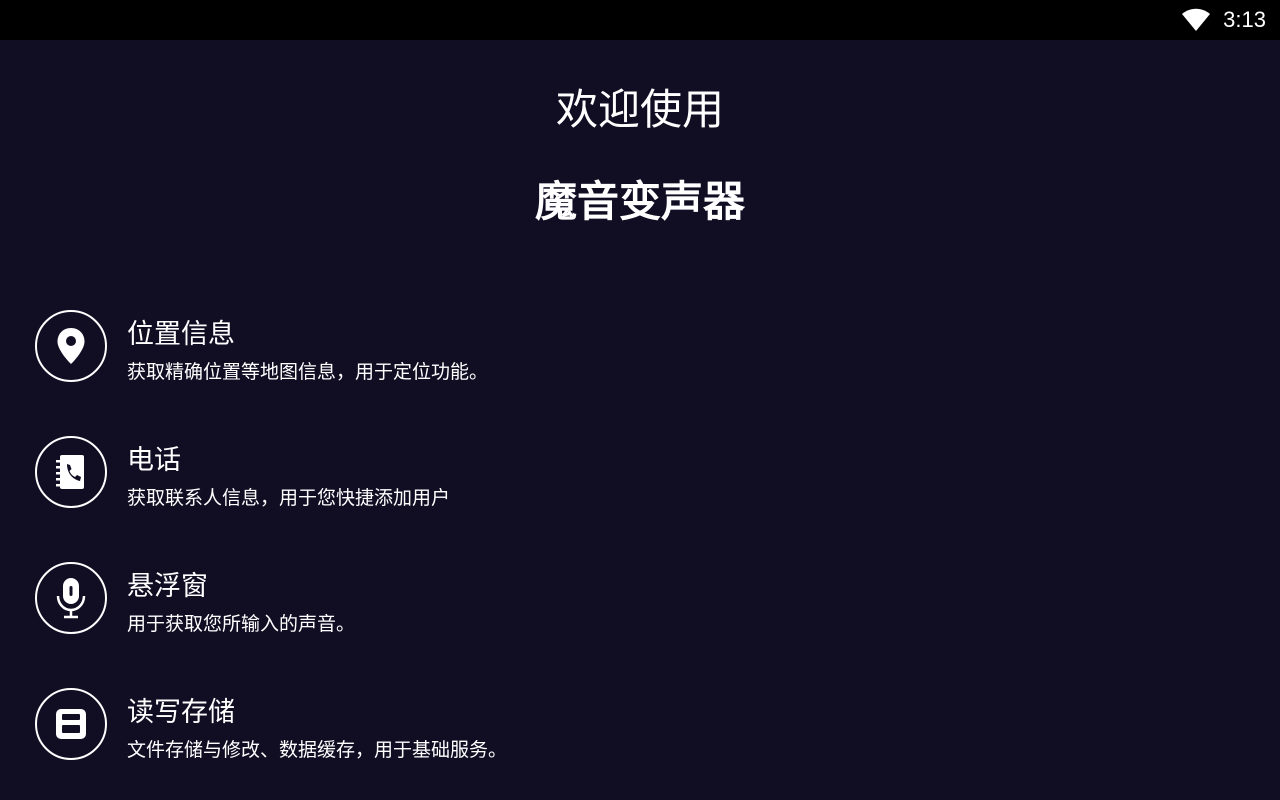  What do you see at coordinates (71, 598) in the screenshot?
I see `microphone-icon` at bounding box center [71, 598].